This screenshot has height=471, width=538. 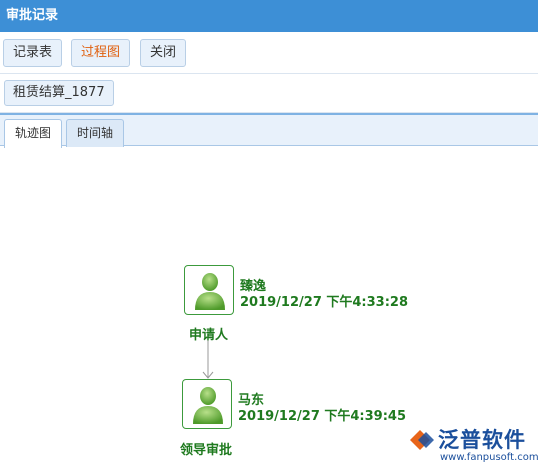 I want to click on toolbar: 记录表 过程图 关闭, so click(x=269, y=53).